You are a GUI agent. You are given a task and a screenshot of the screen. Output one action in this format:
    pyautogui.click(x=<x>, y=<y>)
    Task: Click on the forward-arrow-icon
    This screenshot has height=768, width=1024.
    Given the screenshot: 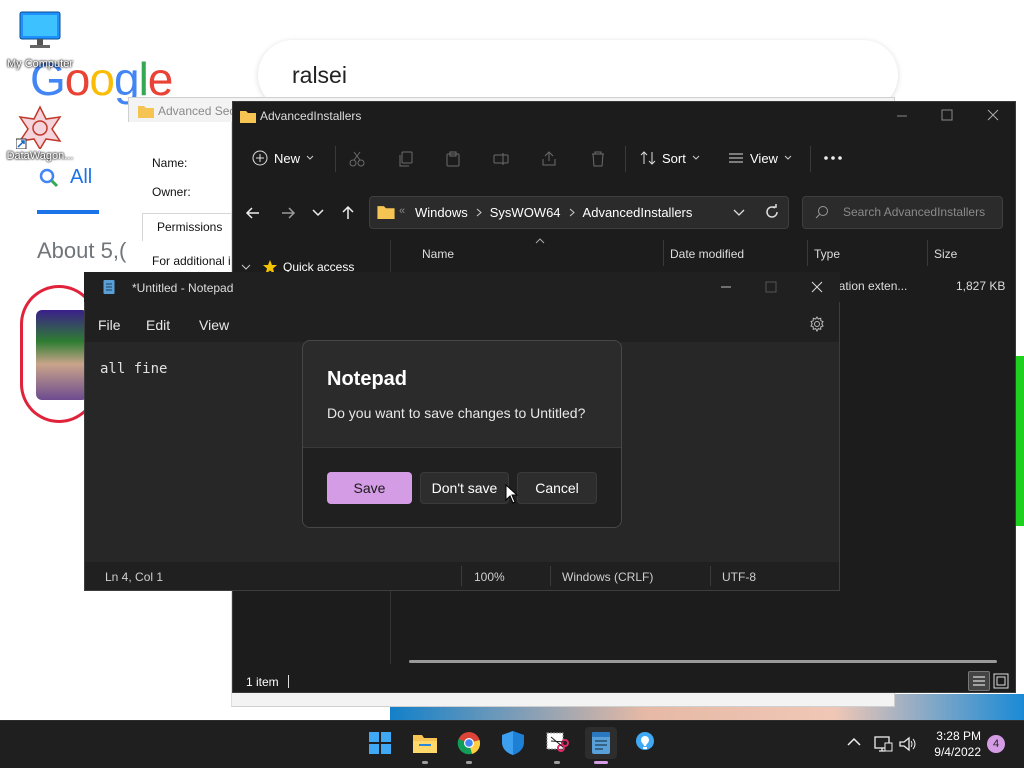 What is the action you would take?
    pyautogui.click(x=288, y=213)
    